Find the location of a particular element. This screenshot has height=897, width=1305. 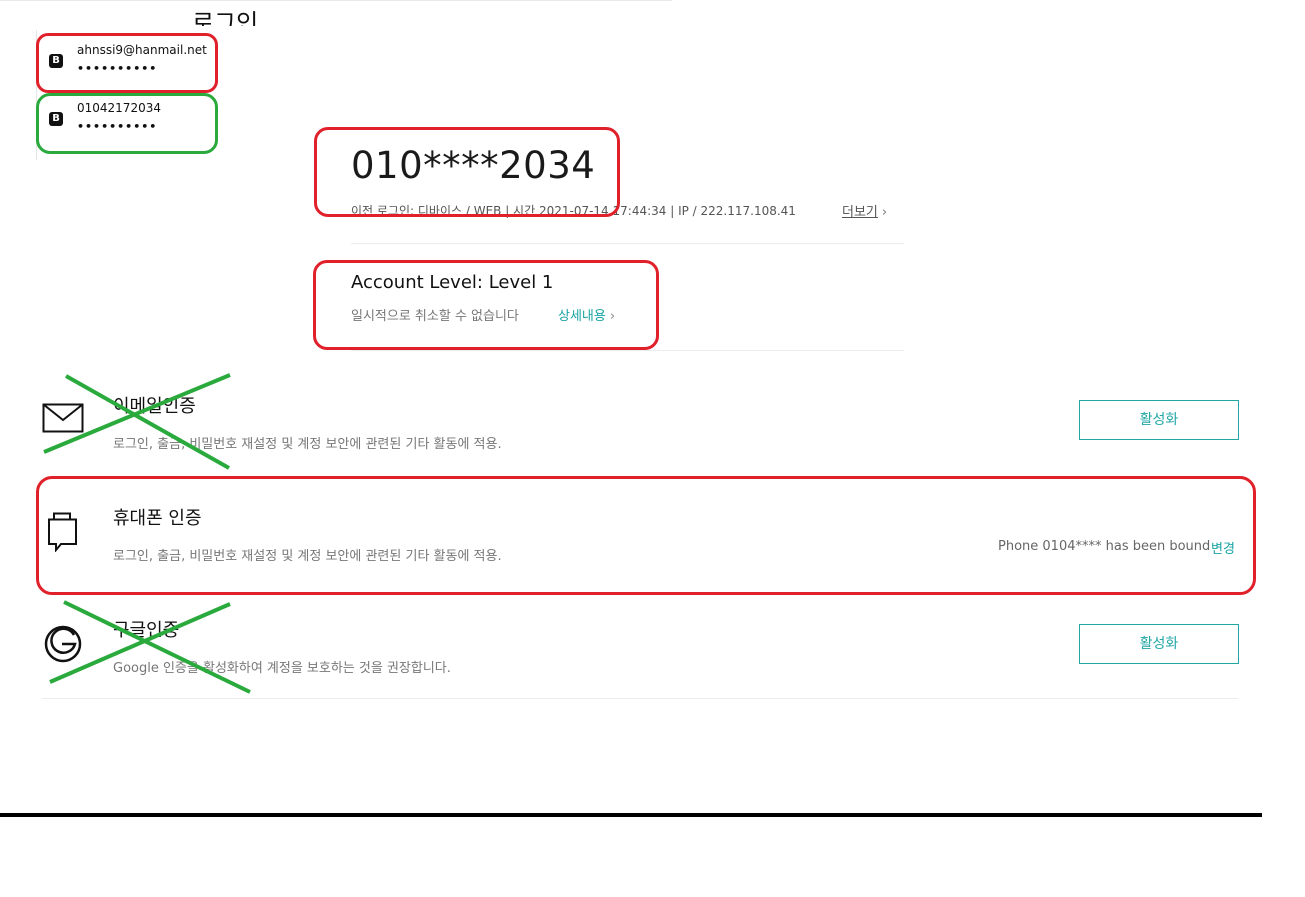

login-title-partial: 로그인 is located at coordinates (225, 17).